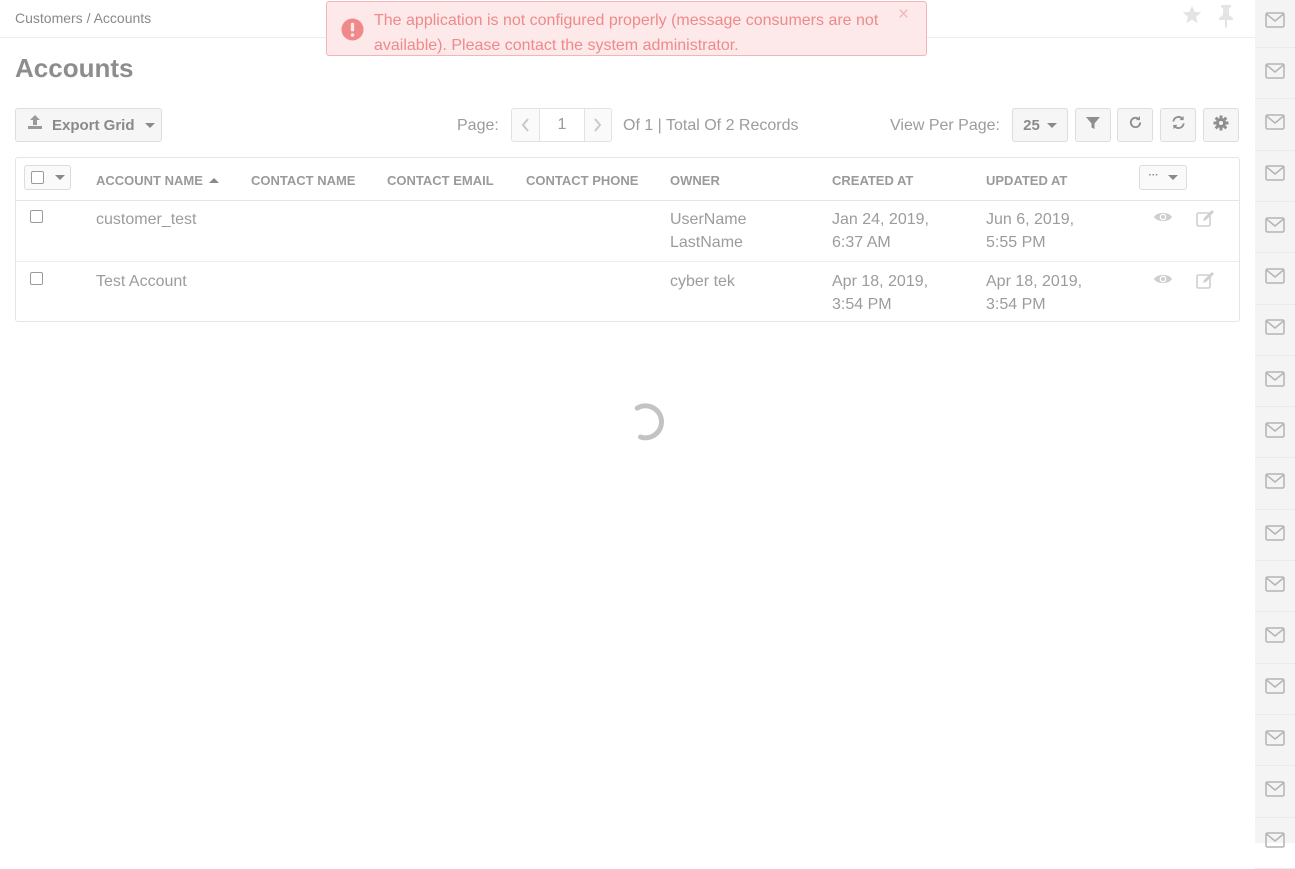 The height and width of the screenshot is (869, 1295). What do you see at coordinates (1030, 219) in the screenshot?
I see `cell-updated-line1: Jun 6, 2019,` at bounding box center [1030, 219].